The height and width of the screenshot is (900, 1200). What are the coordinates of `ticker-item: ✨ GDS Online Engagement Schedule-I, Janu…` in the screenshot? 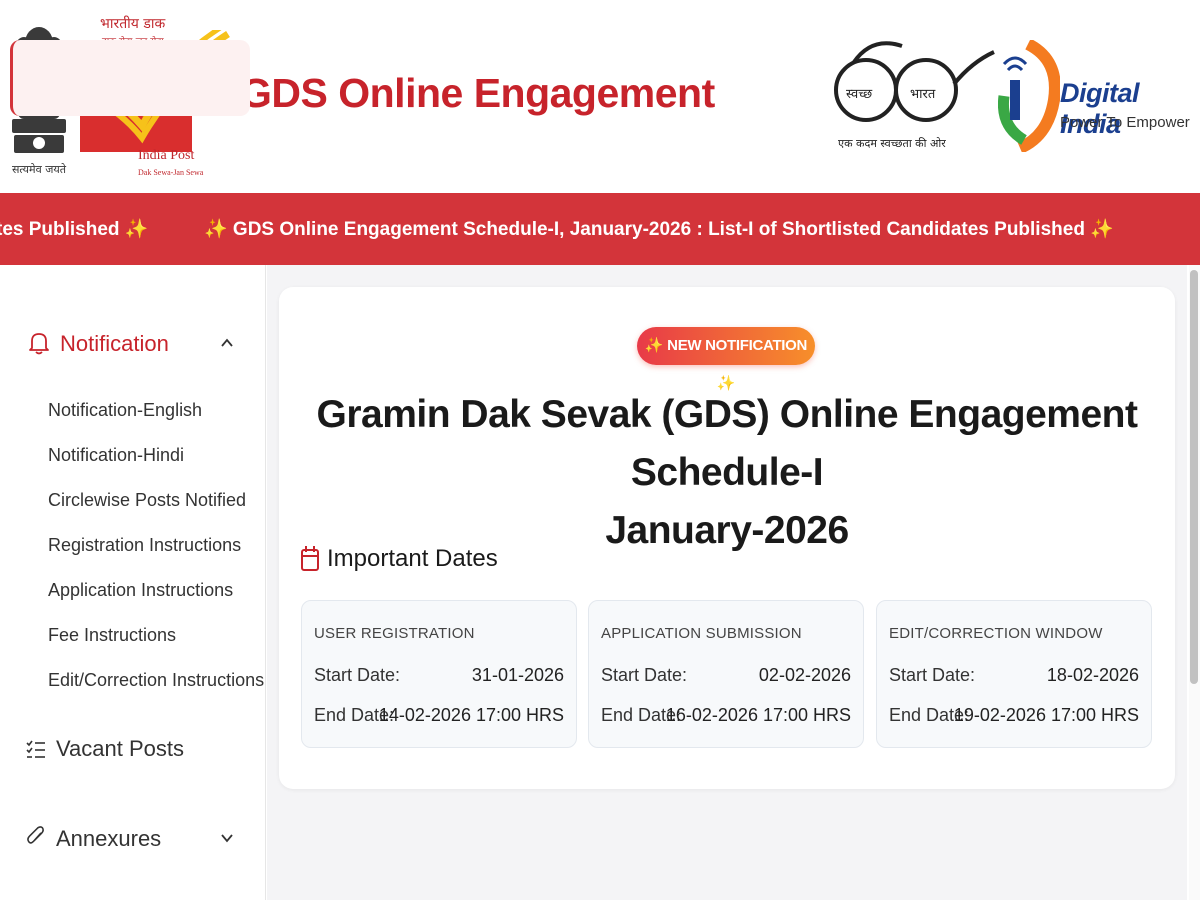 It's located at (659, 229).